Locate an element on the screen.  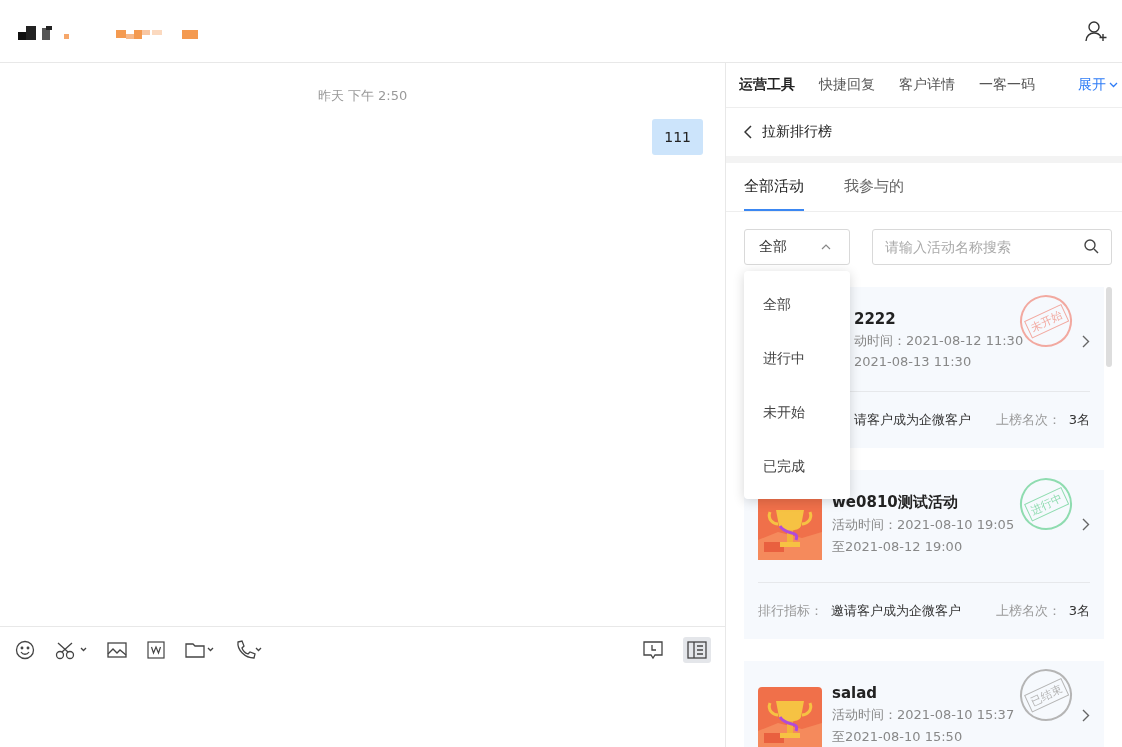
message-timestamp: 昨天 下午 2:50 is located at coordinates (362, 96).